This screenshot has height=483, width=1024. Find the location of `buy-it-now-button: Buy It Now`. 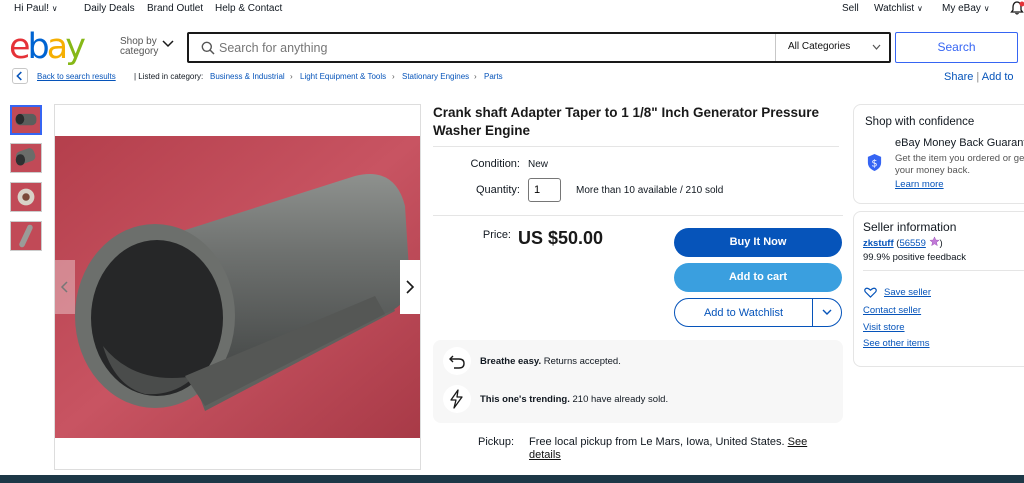

buy-it-now-button: Buy It Now is located at coordinates (758, 242).